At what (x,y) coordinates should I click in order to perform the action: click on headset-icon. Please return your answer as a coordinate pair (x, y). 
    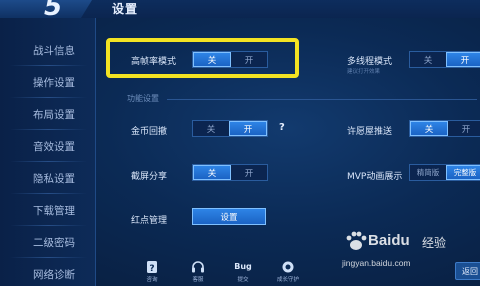
    Looking at the image, I should click on (198, 267).